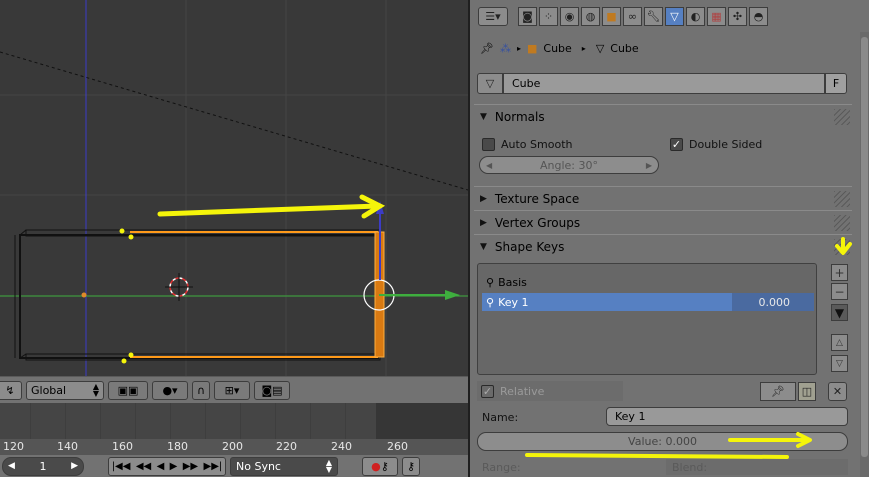 The width and height of the screenshot is (869, 477). What do you see at coordinates (284, 466) in the screenshot?
I see `sync-mode-select: No Sync ▲ ▼` at bounding box center [284, 466].